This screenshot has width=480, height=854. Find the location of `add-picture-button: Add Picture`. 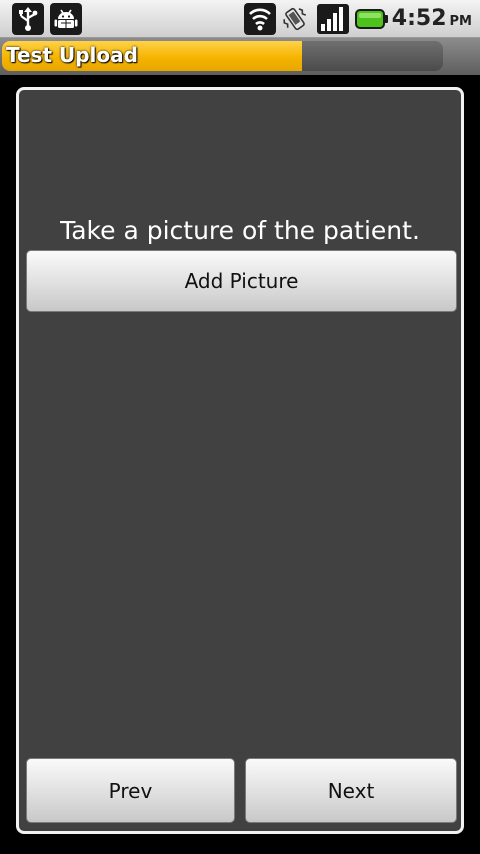

add-picture-button: Add Picture is located at coordinates (241, 281).